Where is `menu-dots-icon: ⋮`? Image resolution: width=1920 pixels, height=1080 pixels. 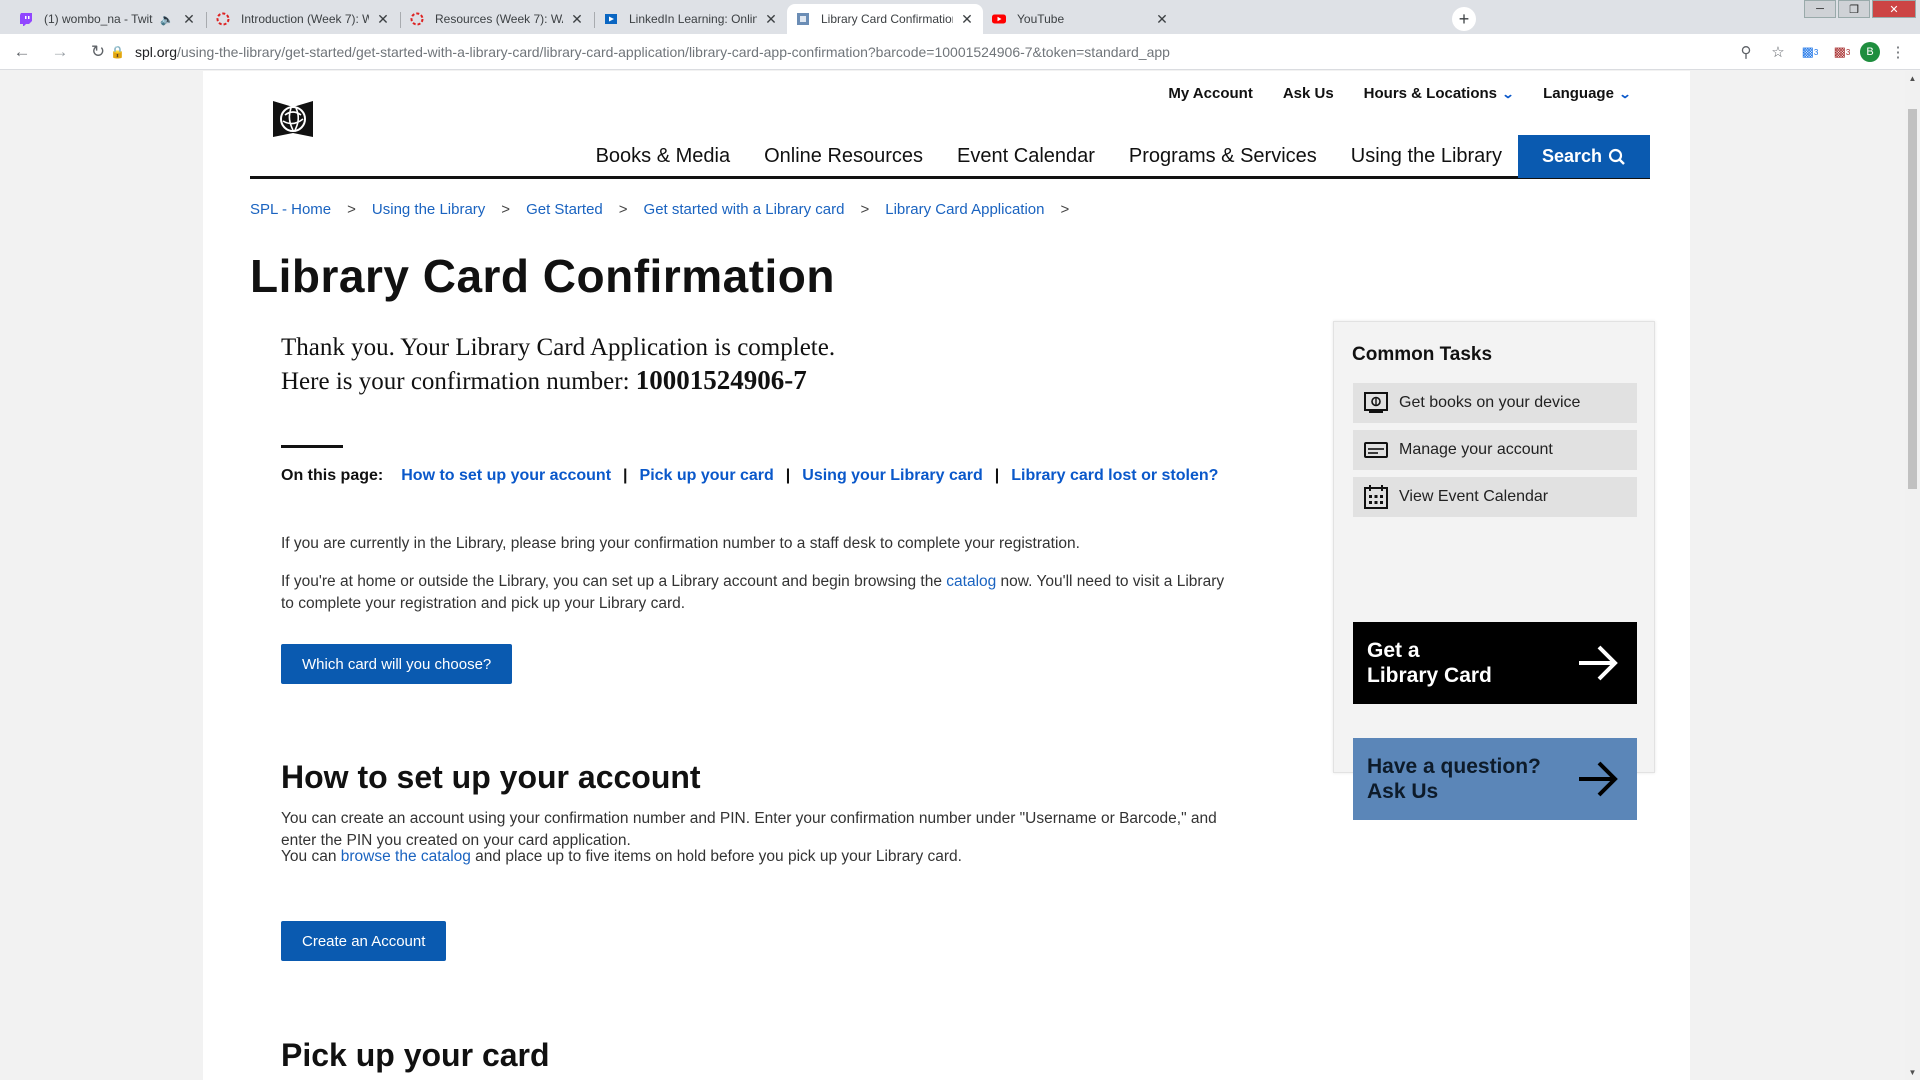 menu-dots-icon: ⋮ is located at coordinates (1898, 52).